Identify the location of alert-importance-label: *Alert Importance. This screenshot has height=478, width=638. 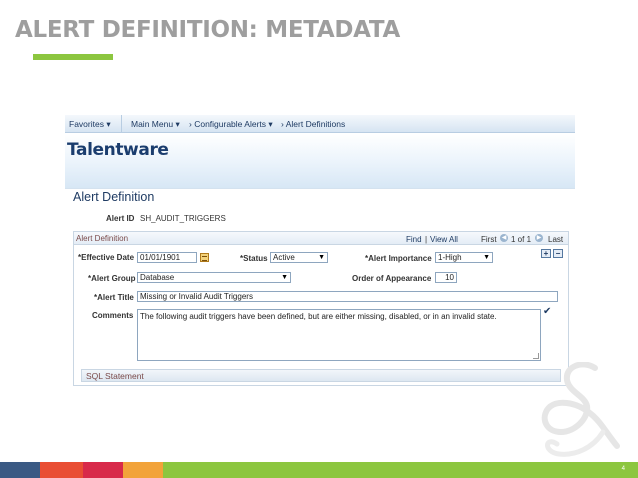
(398, 258).